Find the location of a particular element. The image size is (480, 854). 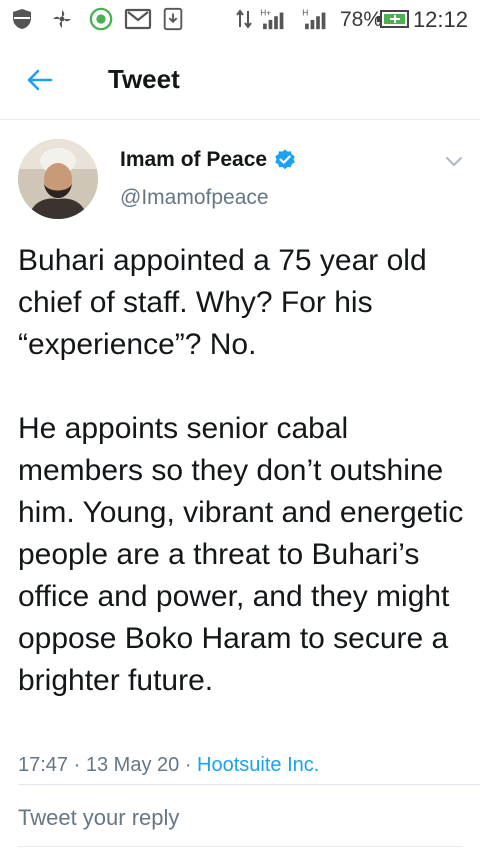

fan-icon is located at coordinates (62, 19).